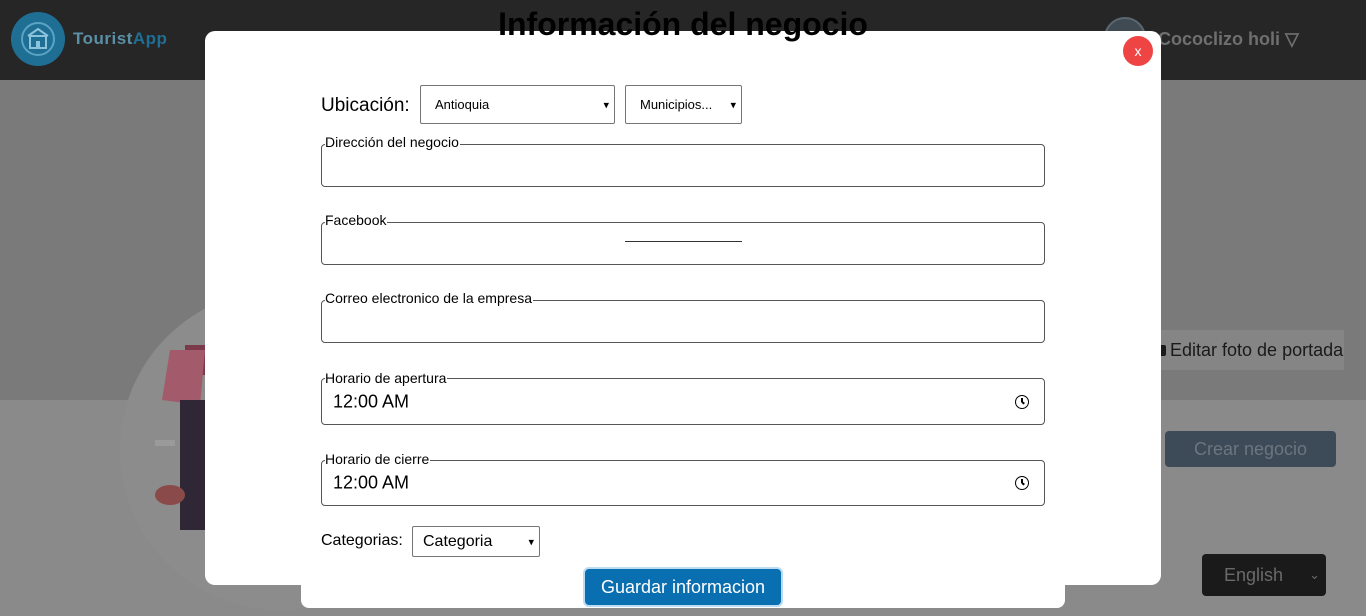  What do you see at coordinates (517, 104) in the screenshot?
I see `department-select: Antioquia ▾` at bounding box center [517, 104].